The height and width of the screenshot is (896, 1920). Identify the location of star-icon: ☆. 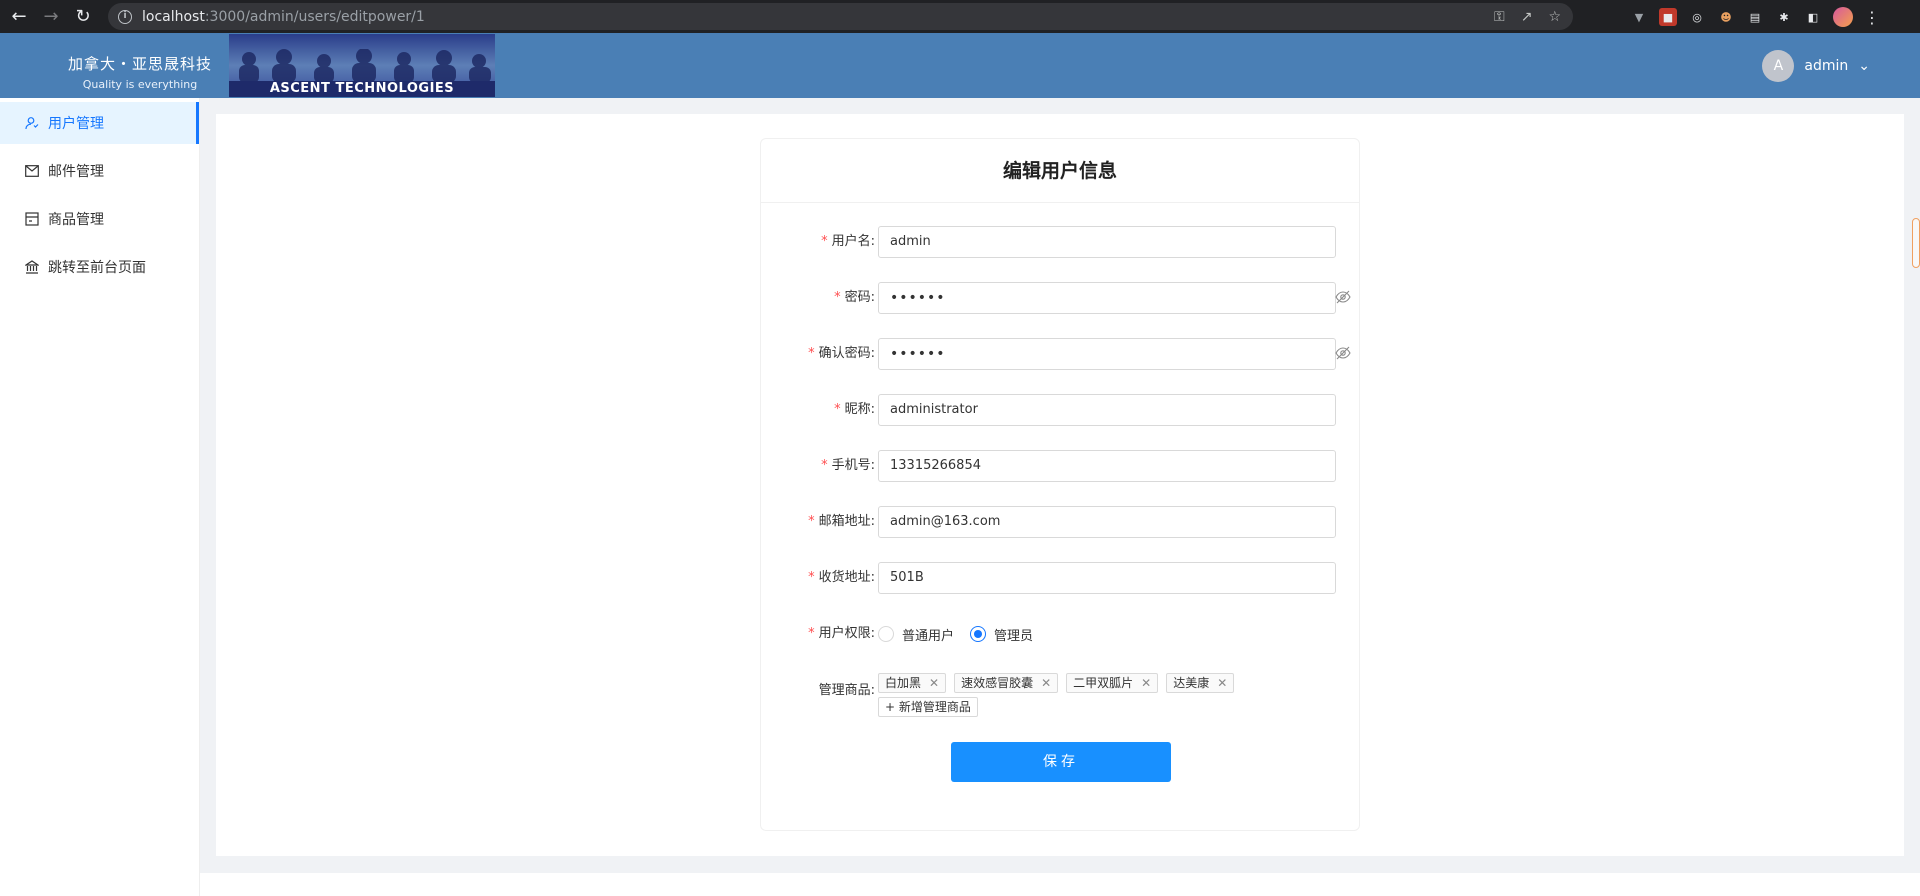
(1554, 17).